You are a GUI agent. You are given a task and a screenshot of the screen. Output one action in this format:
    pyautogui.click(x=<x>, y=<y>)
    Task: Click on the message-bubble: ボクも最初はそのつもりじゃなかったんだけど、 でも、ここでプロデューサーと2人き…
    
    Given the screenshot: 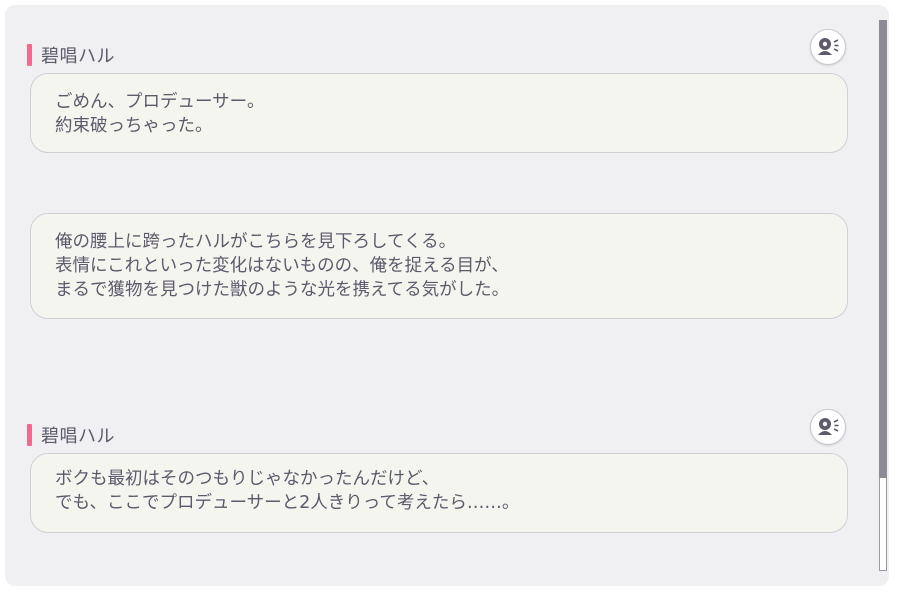 What is the action you would take?
    pyautogui.click(x=439, y=493)
    